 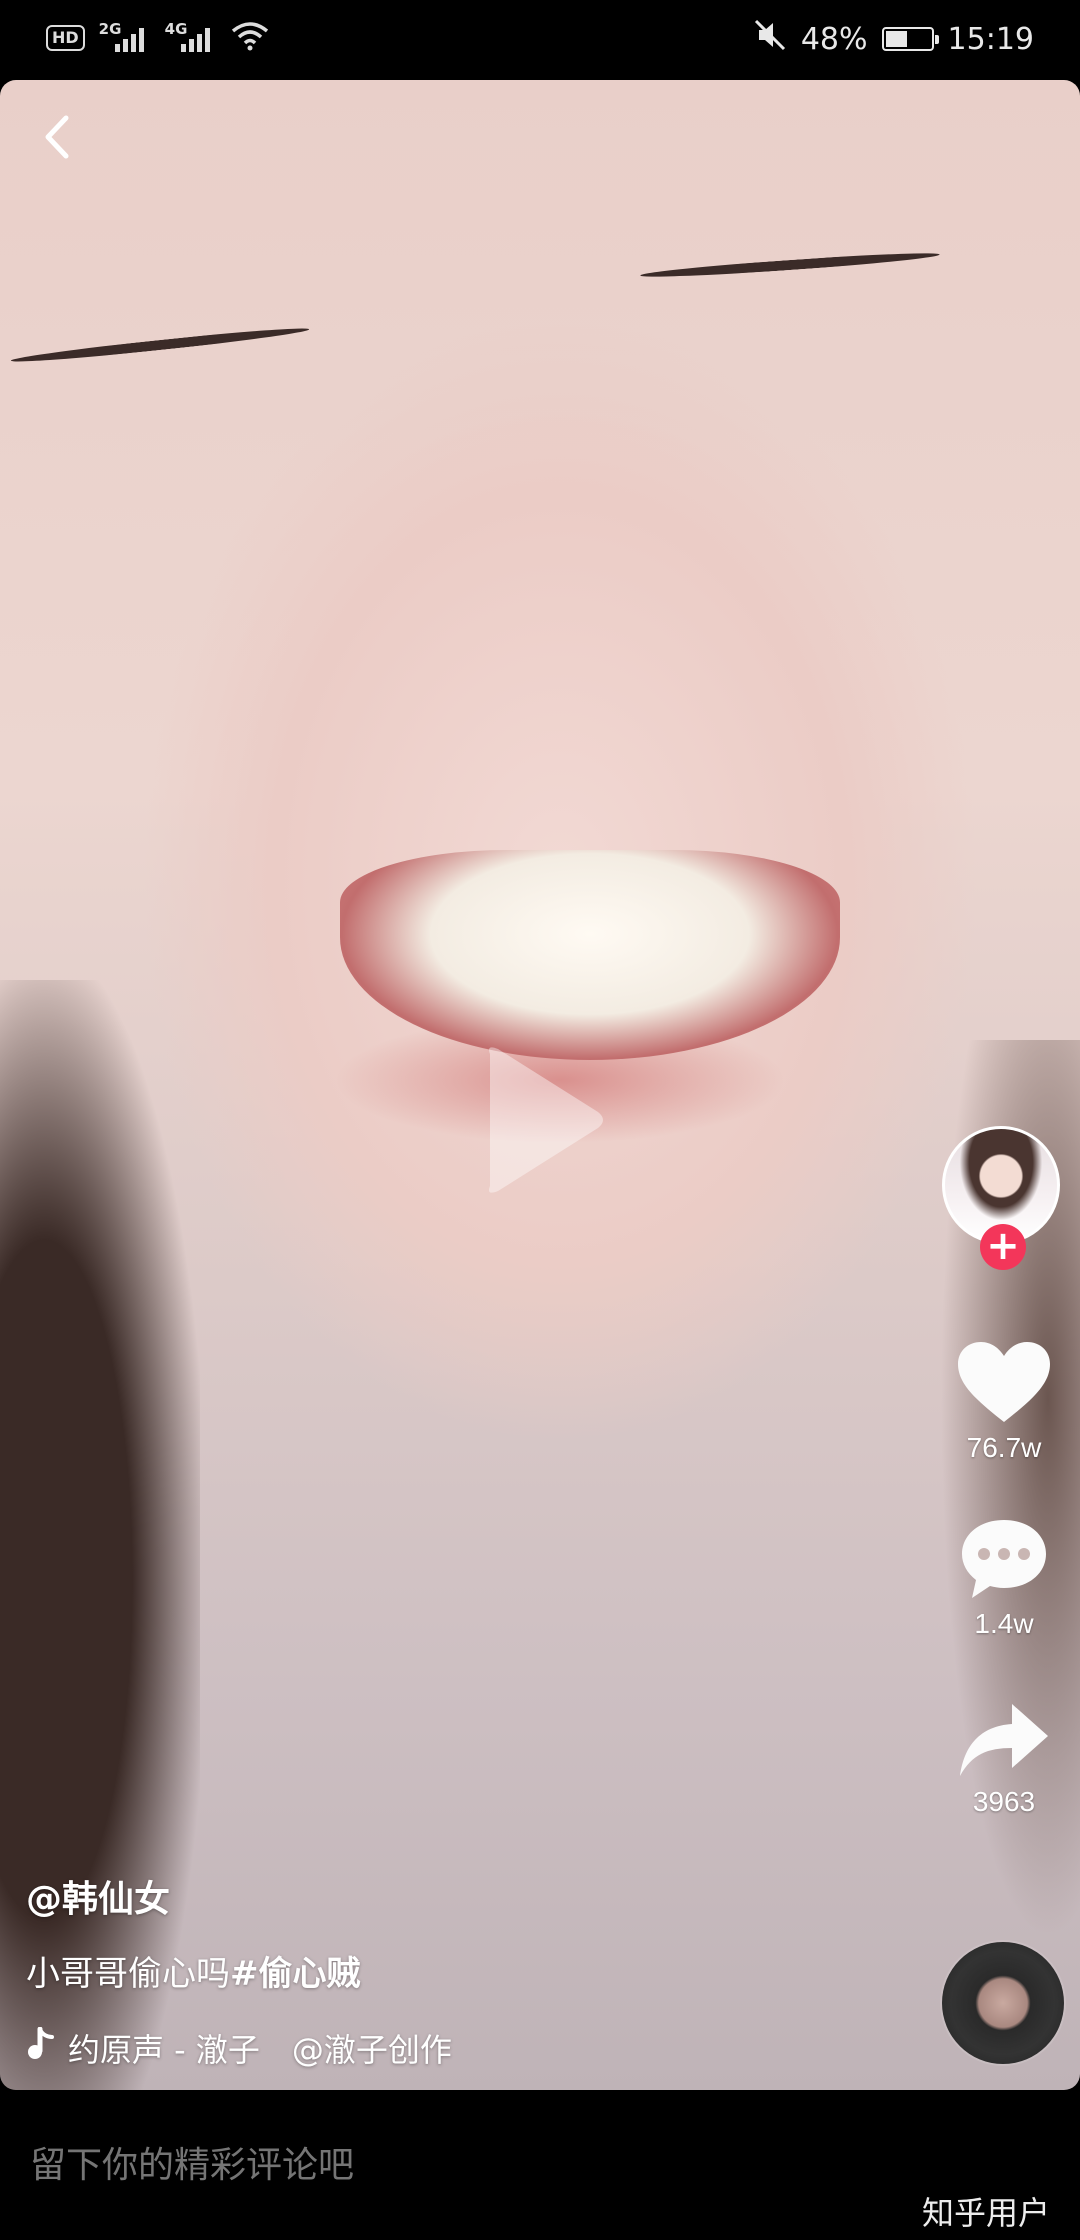 What do you see at coordinates (546, 1120) in the screenshot?
I see `play-icon` at bounding box center [546, 1120].